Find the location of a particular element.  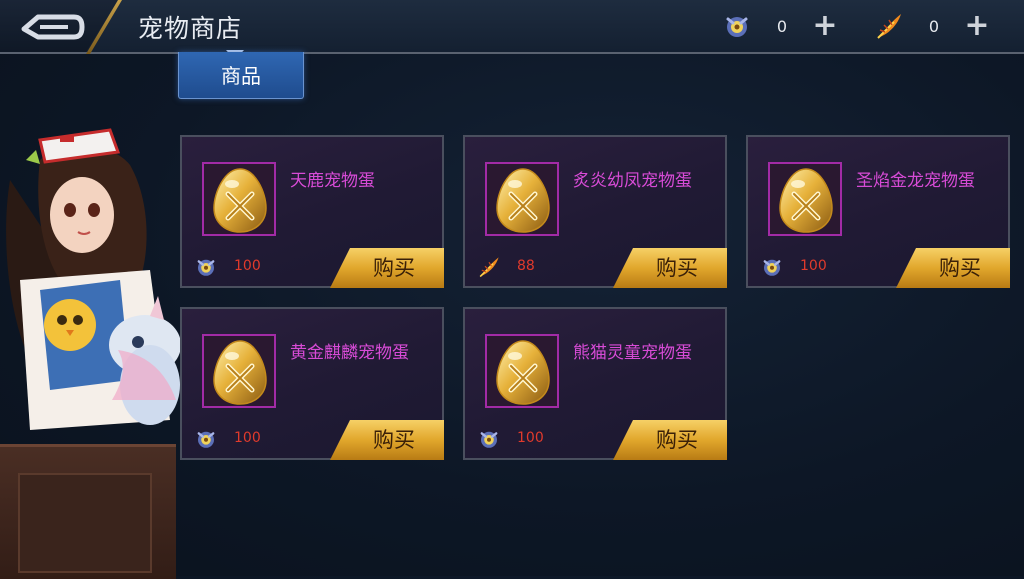

back-arrow-icon is located at coordinates (53, 27).